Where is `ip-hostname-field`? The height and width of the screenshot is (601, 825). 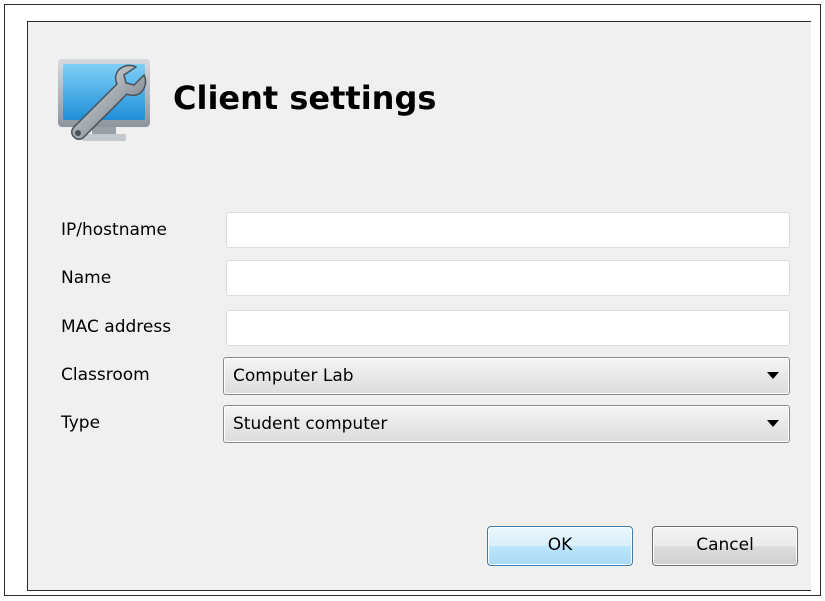
ip-hostname-field is located at coordinates (508, 230).